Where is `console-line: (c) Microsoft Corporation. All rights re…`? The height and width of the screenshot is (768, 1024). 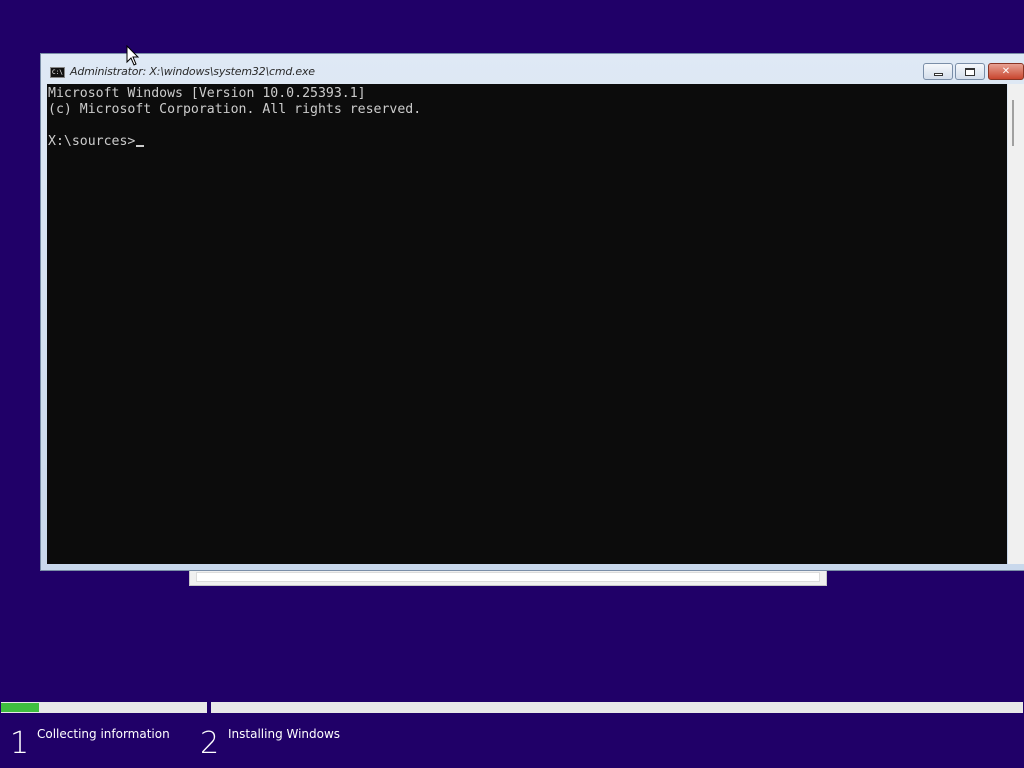 console-line: (c) Microsoft Corporation. All rights re… is located at coordinates (235, 109).